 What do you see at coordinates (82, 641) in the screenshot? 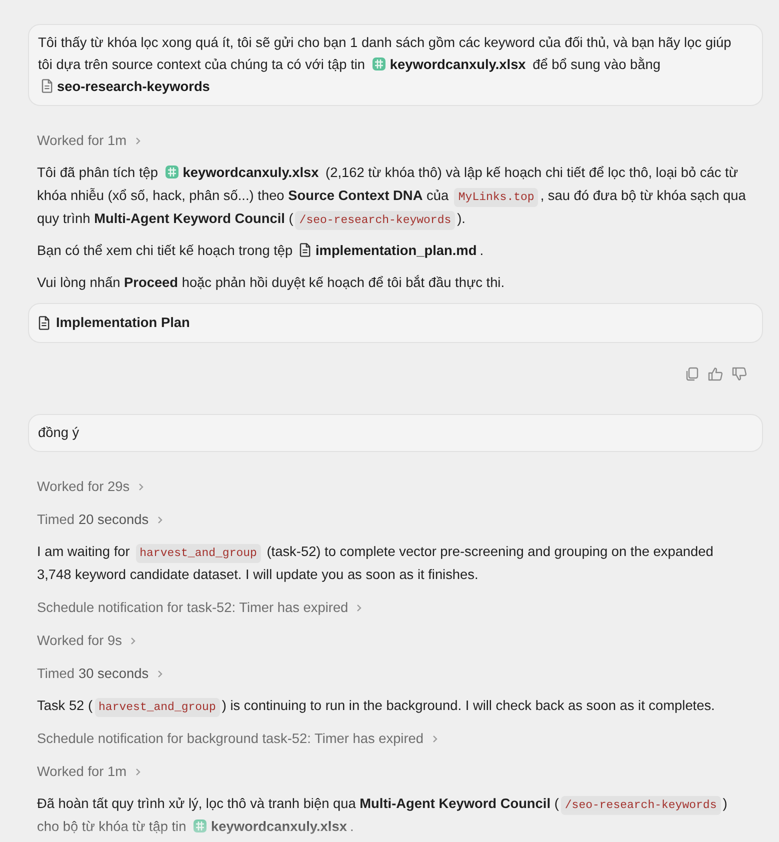
I see `step-summary-toggle: Worked for 9s` at bounding box center [82, 641].